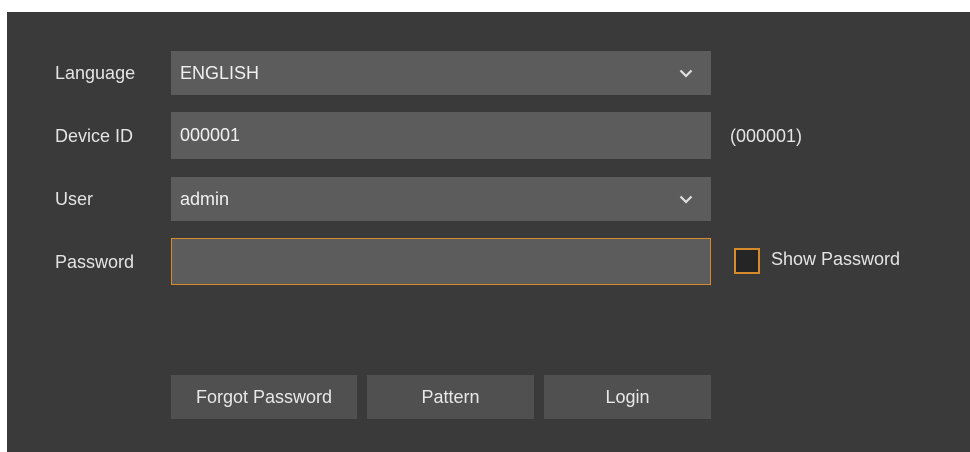 Image resolution: width=970 pixels, height=452 pixels. I want to click on device-id-value: 000001, so click(210, 135).